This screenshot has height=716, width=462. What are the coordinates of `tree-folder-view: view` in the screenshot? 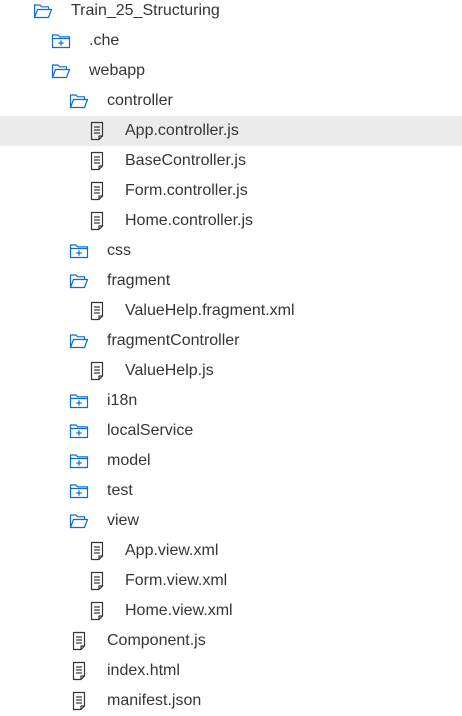 It's located at (231, 521).